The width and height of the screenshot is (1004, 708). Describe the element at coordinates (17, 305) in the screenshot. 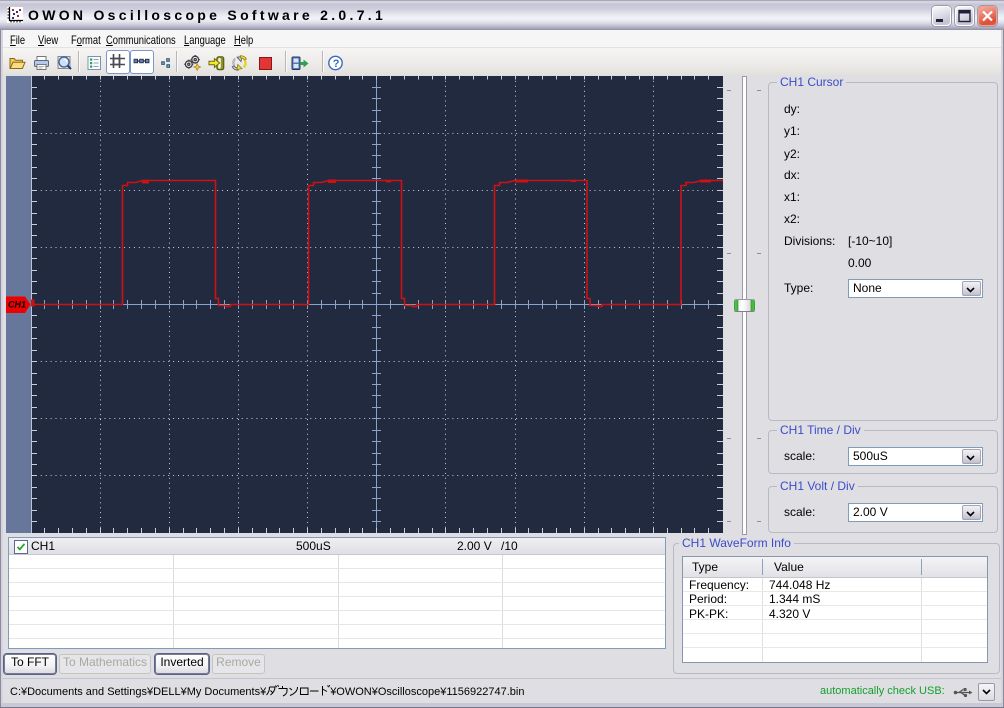

I see `svg-text: CH1` at that location.